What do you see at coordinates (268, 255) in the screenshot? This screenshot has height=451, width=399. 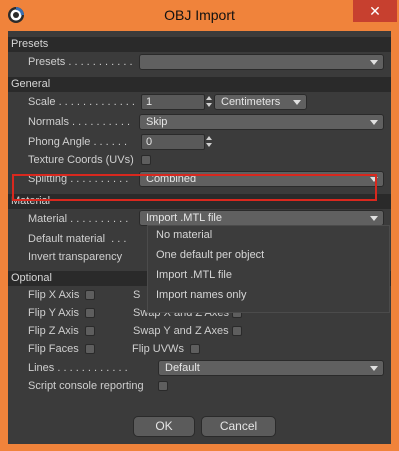 I see `material-option-one-default: One default per object` at bounding box center [268, 255].